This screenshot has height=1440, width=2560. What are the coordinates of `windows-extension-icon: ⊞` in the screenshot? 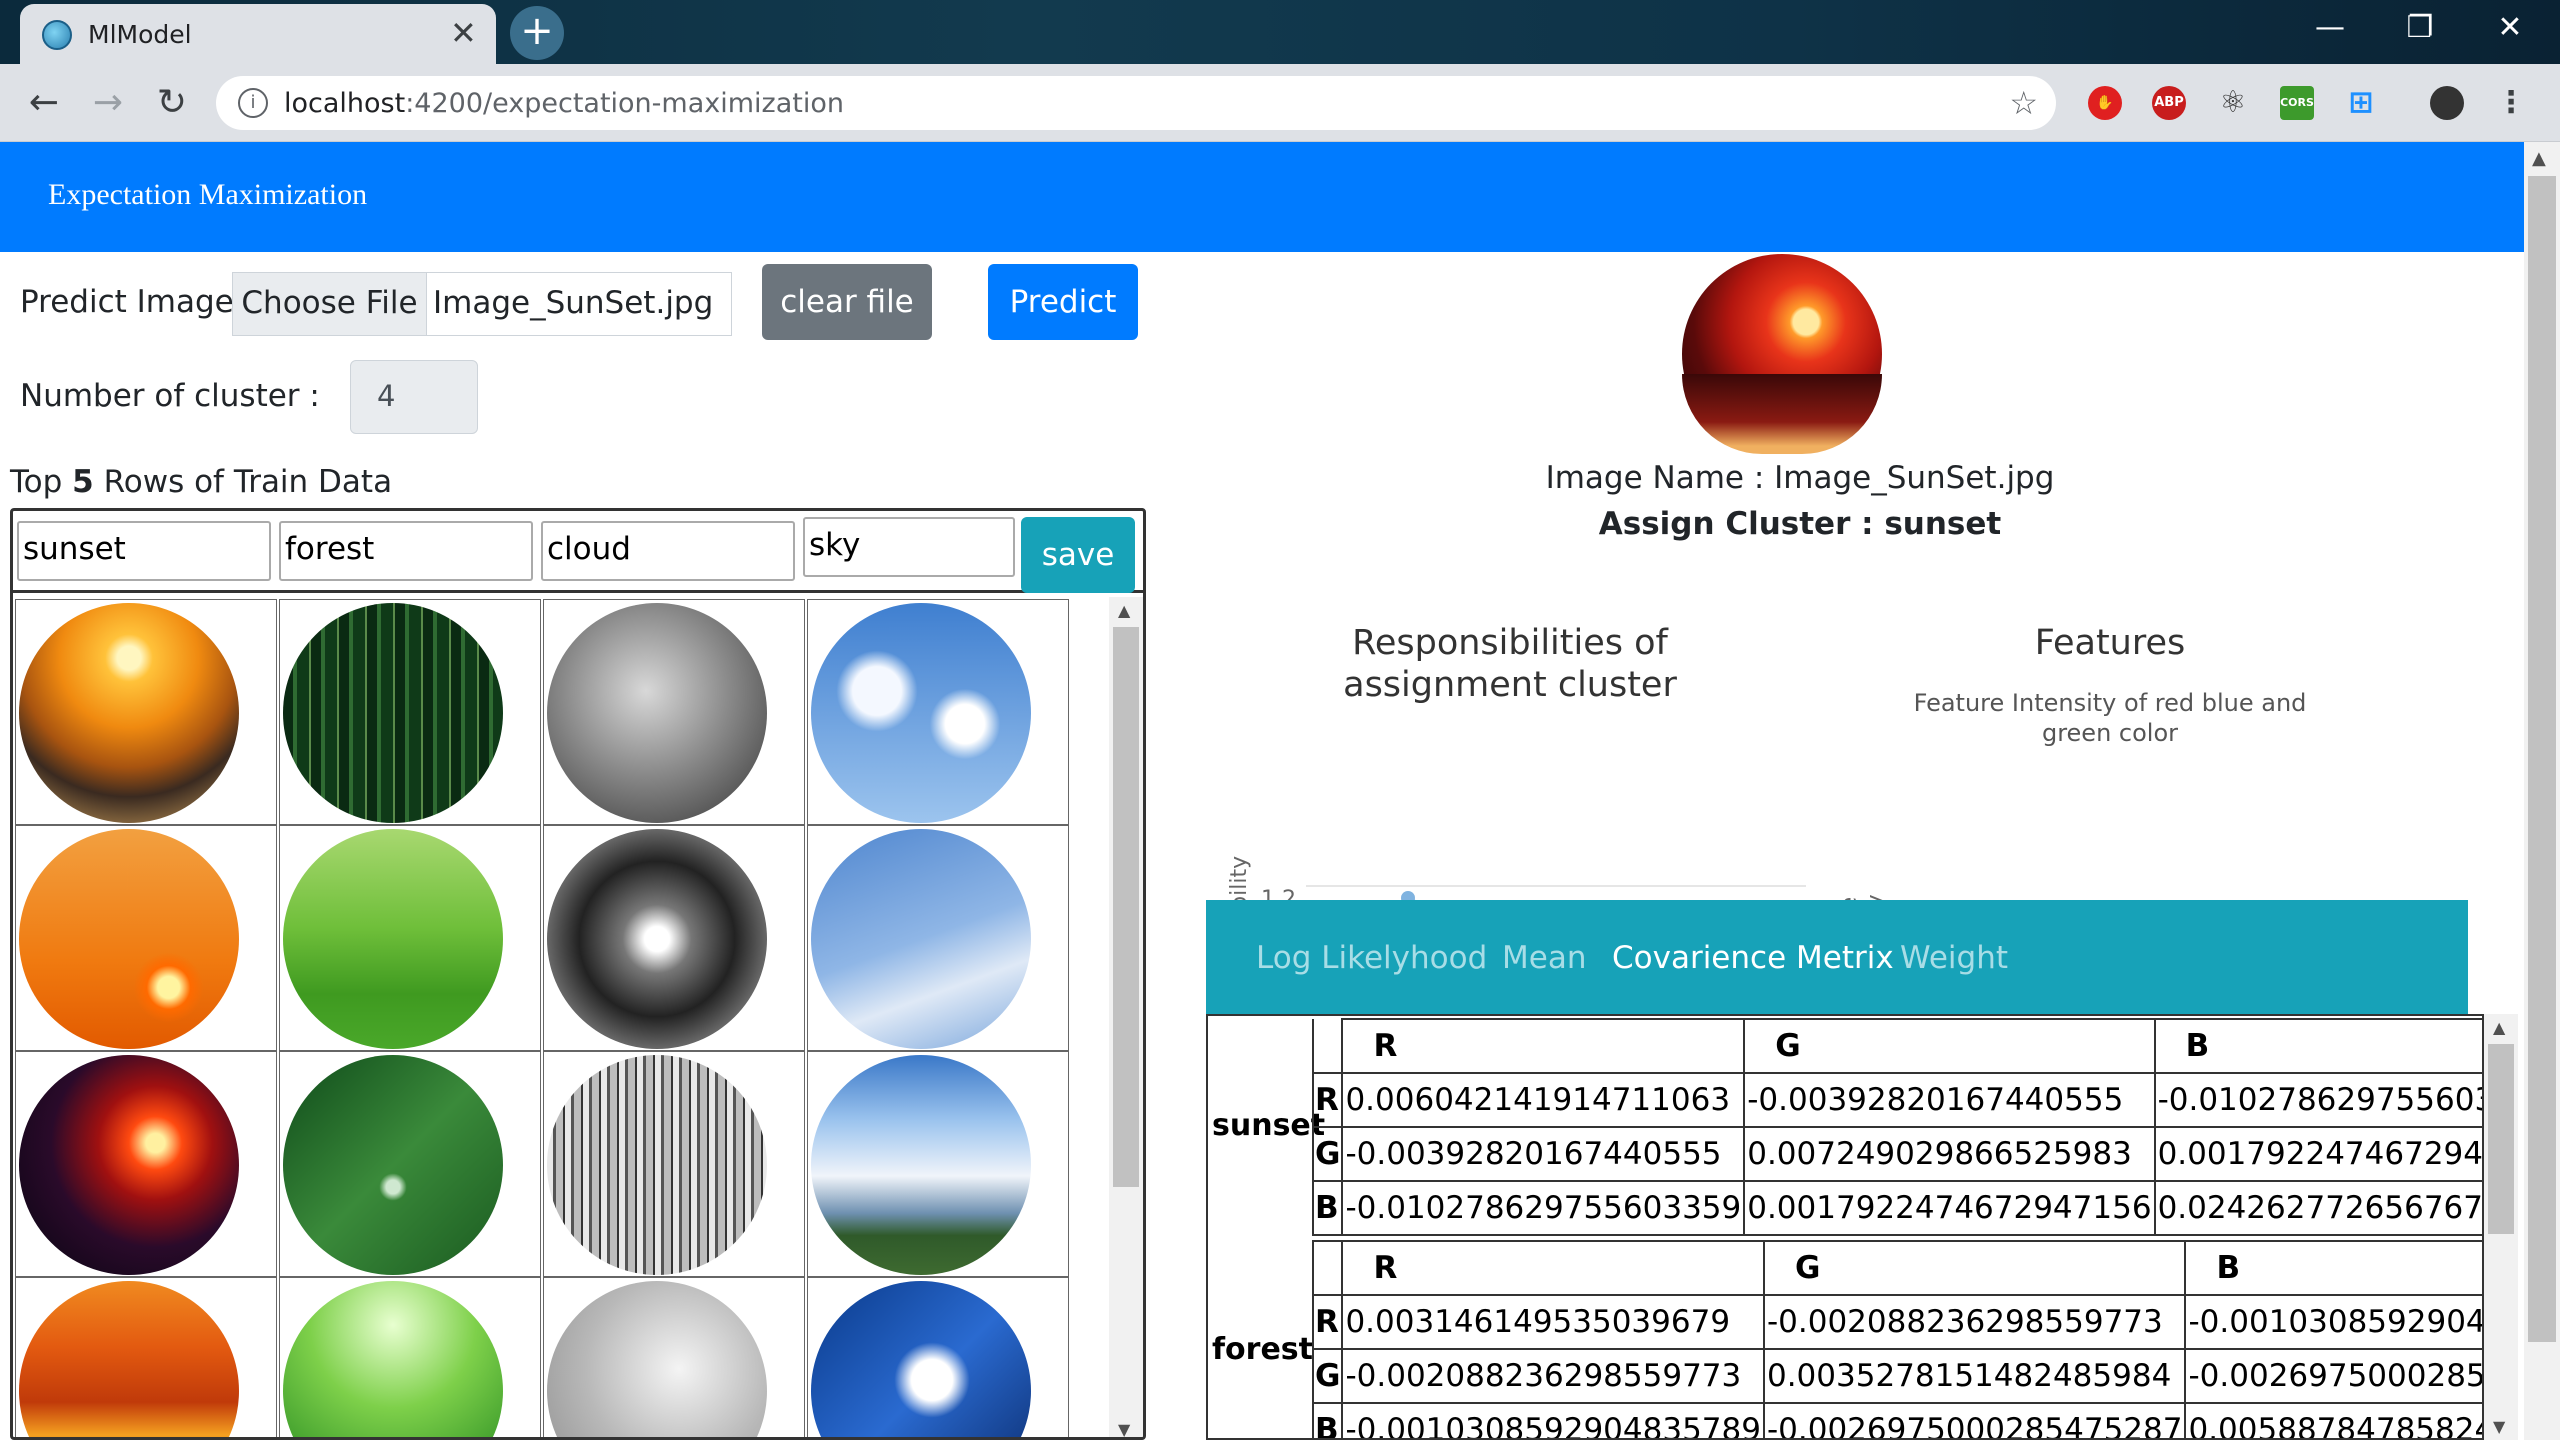 It's located at (2361, 103).